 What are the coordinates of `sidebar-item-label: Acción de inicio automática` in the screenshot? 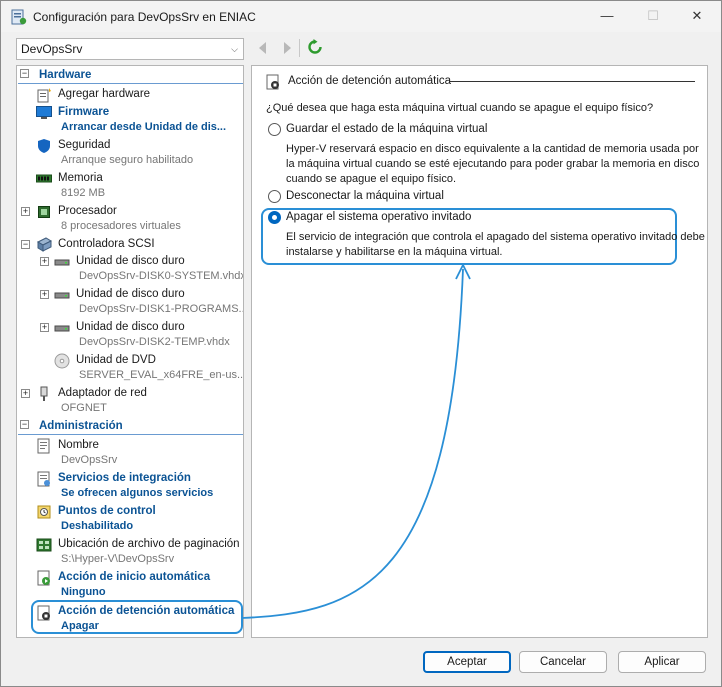 It's located at (134, 577).